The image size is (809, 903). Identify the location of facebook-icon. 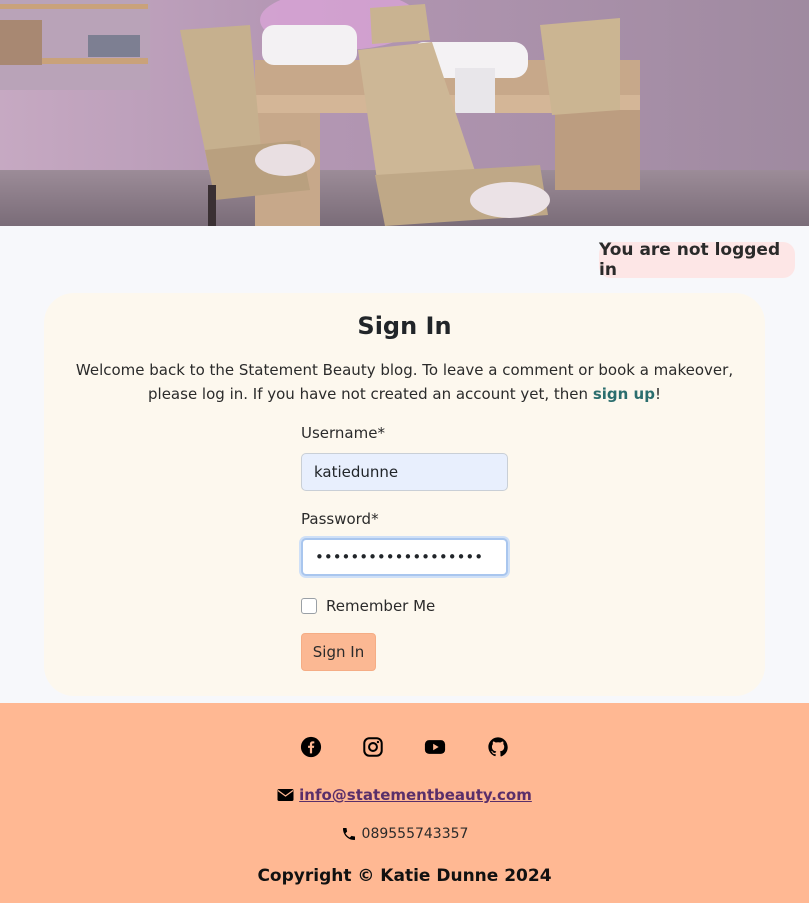
(311, 747).